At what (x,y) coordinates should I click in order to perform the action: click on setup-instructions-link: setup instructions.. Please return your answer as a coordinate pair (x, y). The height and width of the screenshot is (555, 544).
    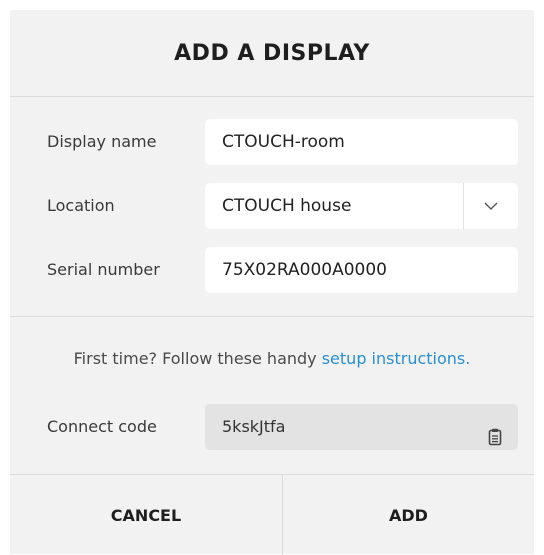
    Looking at the image, I should click on (396, 358).